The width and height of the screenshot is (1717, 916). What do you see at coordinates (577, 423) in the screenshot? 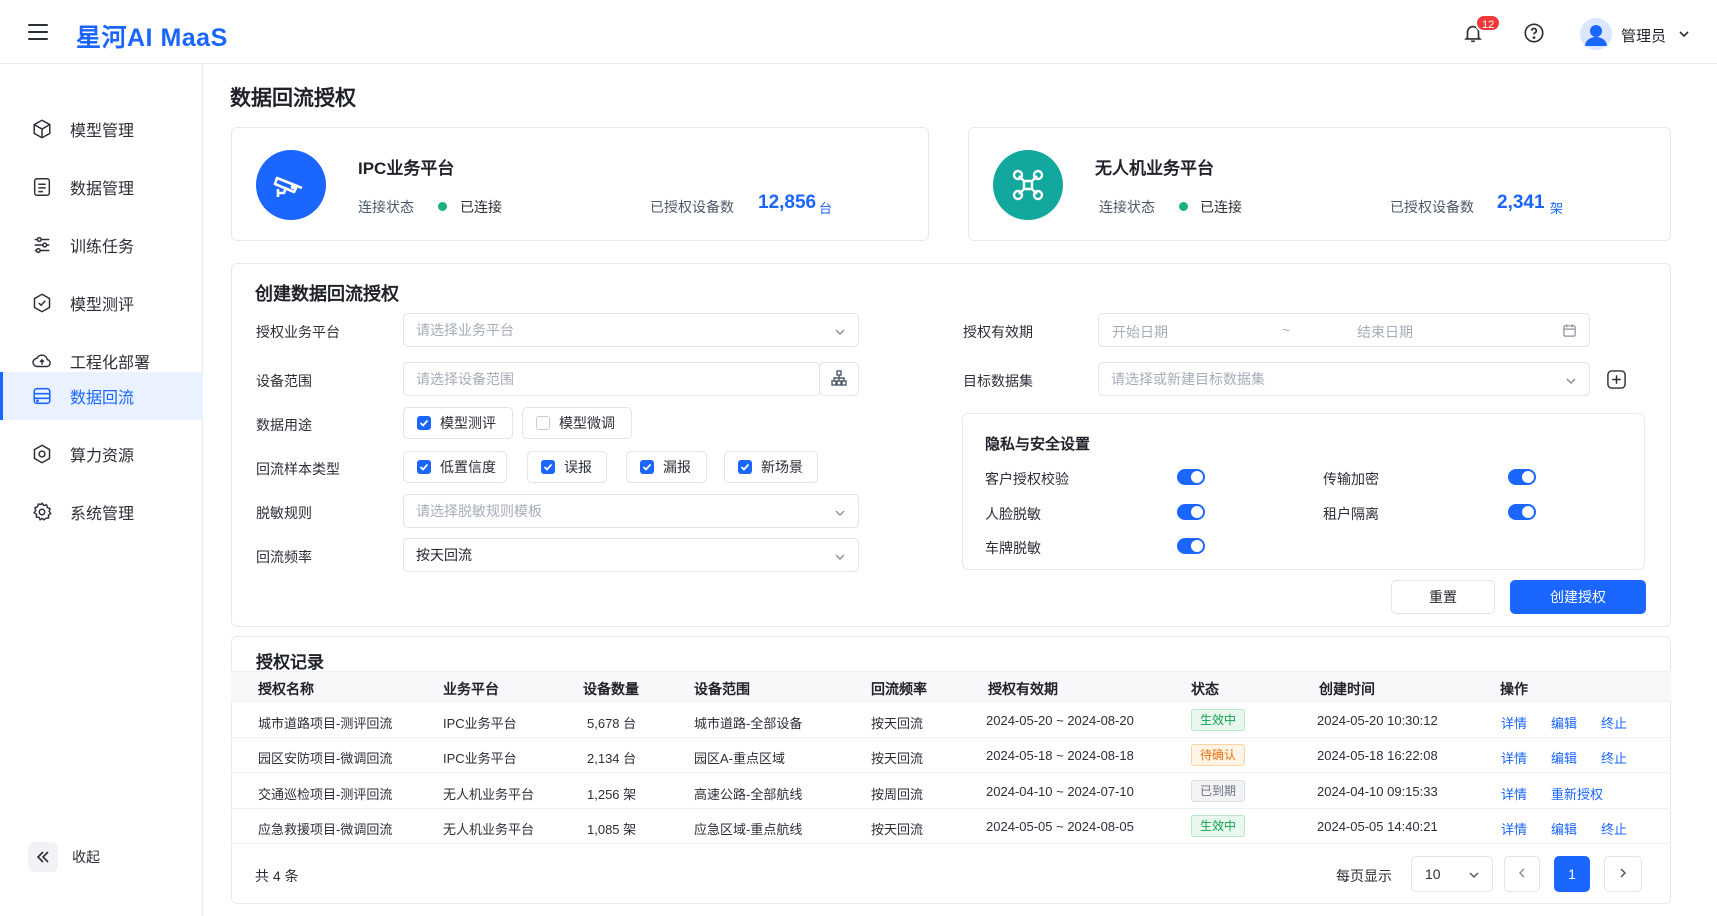
I see `usage-option-finetune: 模型微调` at bounding box center [577, 423].